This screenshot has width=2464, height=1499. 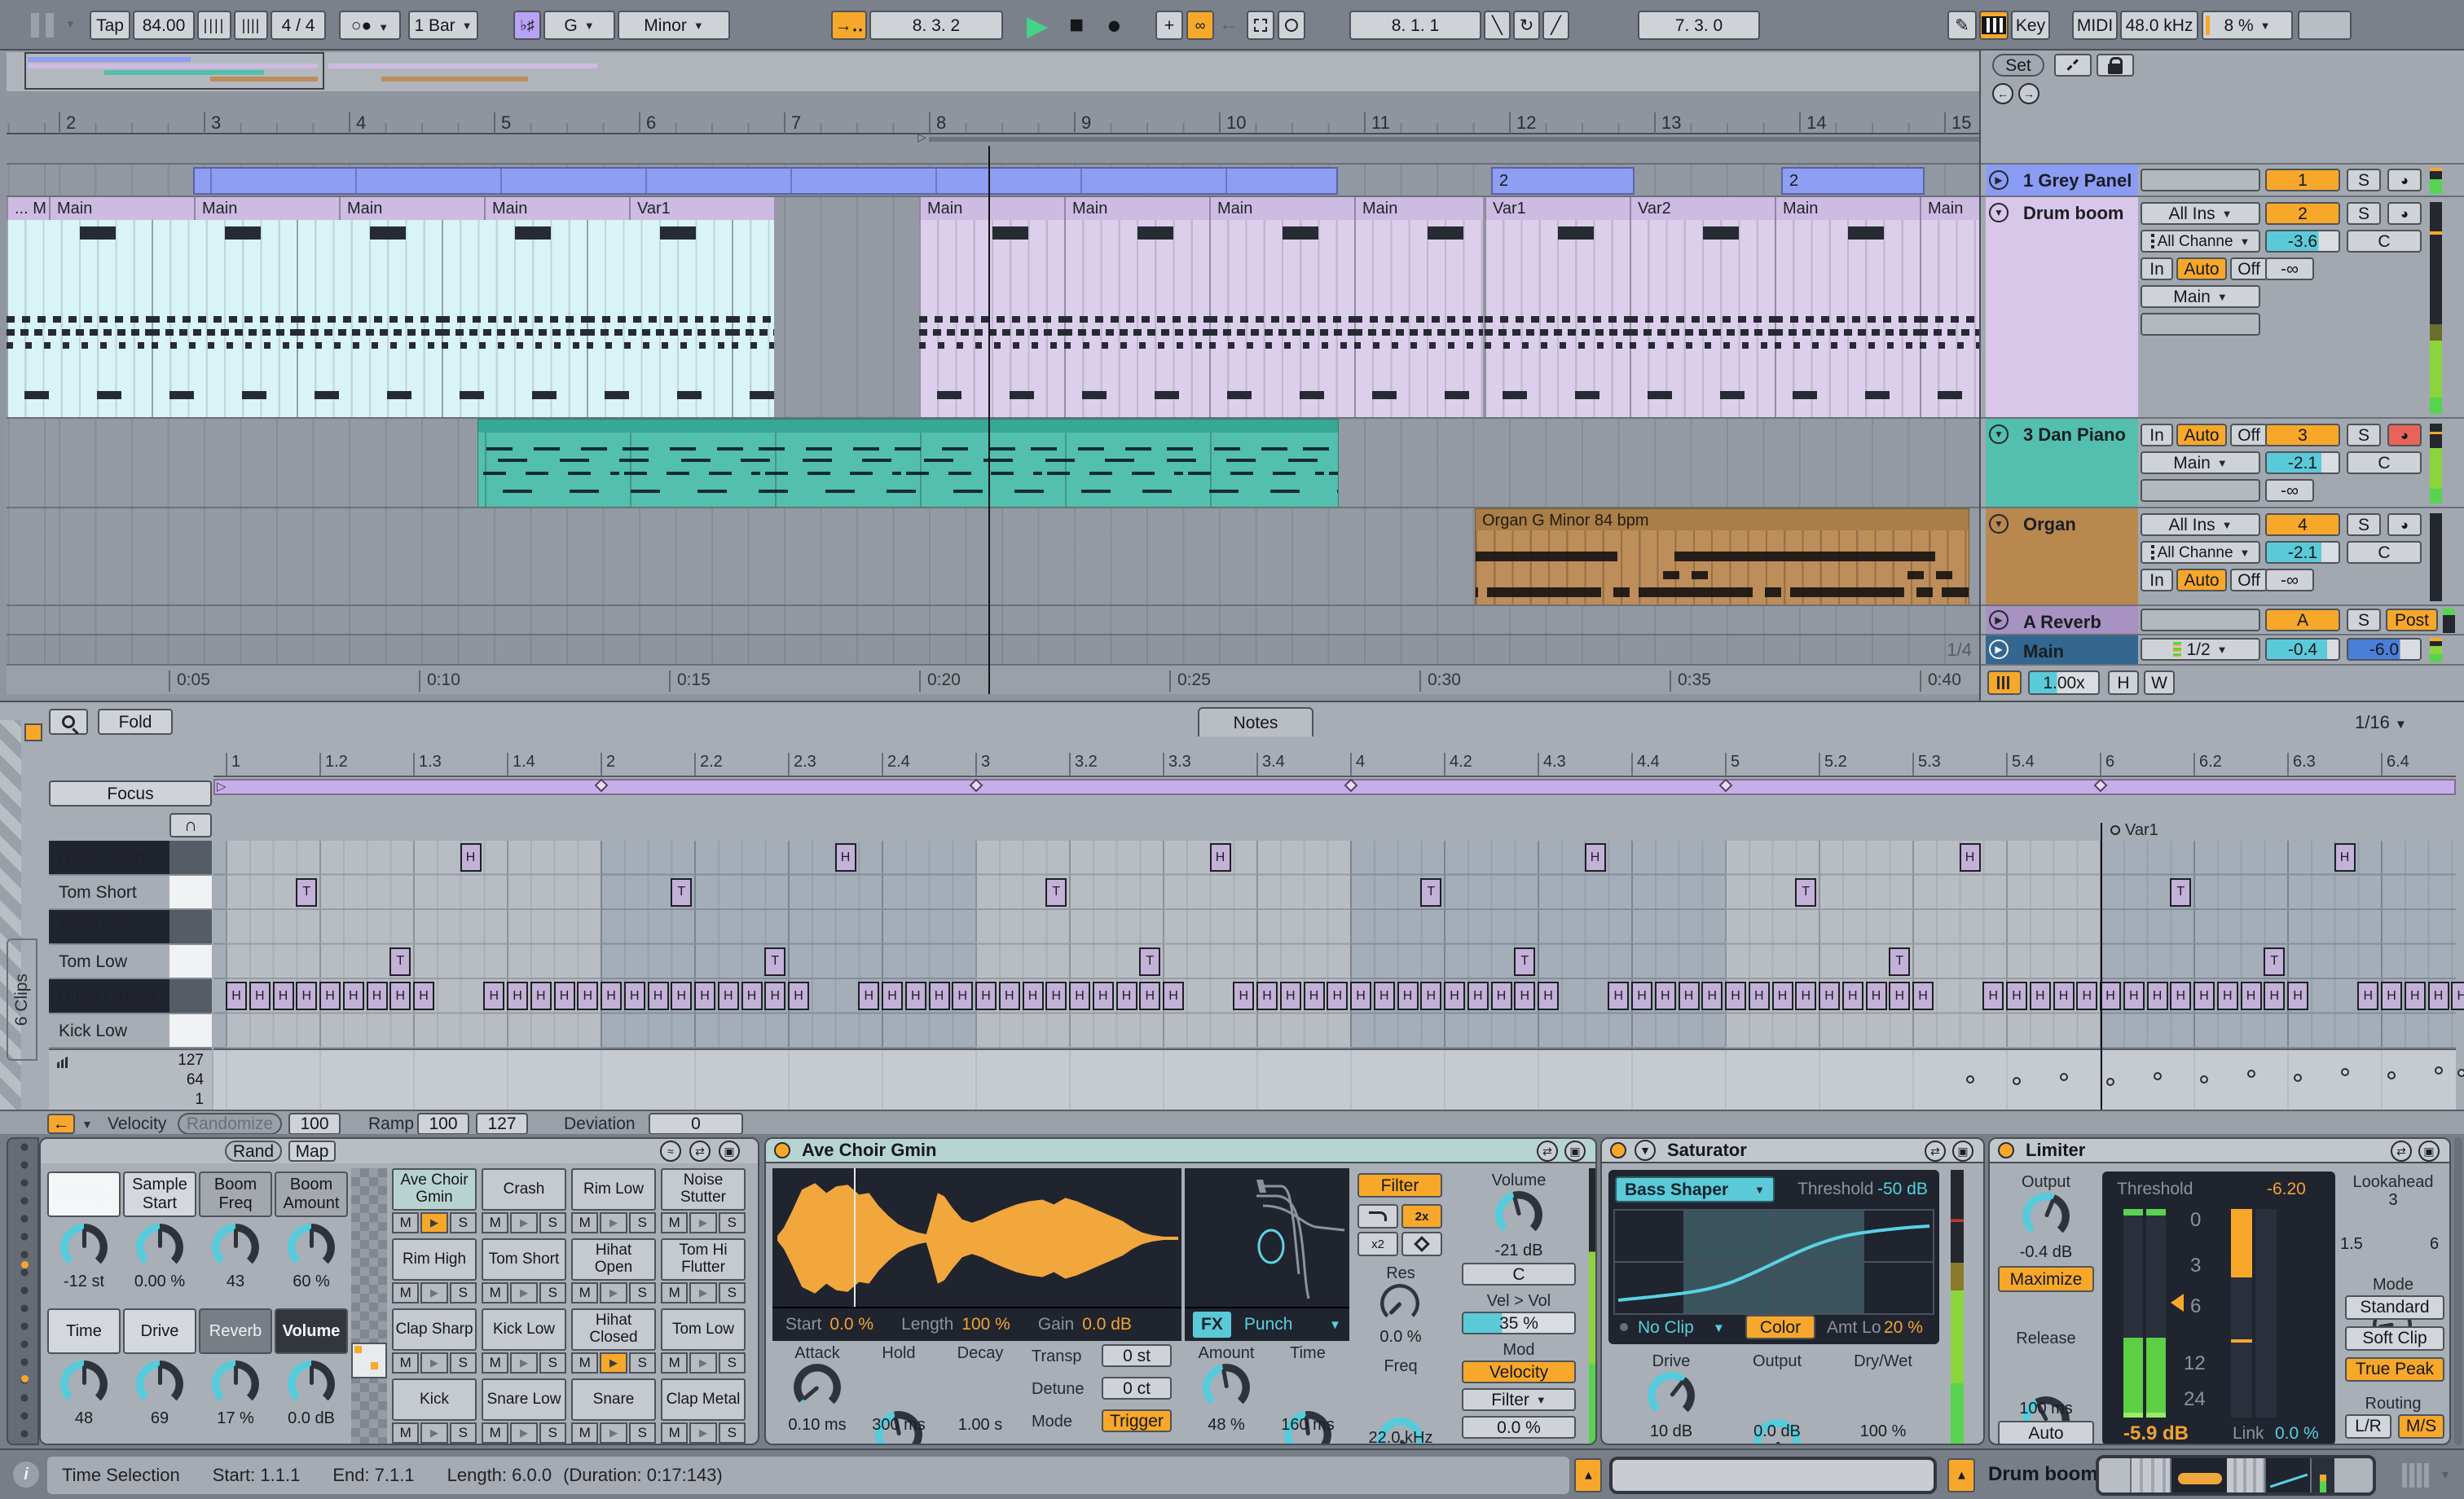 What do you see at coordinates (993, 113) in the screenshot?
I see `arrangement-beat-ruler: 2 3 4 5 6 7 8 9 10 11 12 13 14 15` at bounding box center [993, 113].